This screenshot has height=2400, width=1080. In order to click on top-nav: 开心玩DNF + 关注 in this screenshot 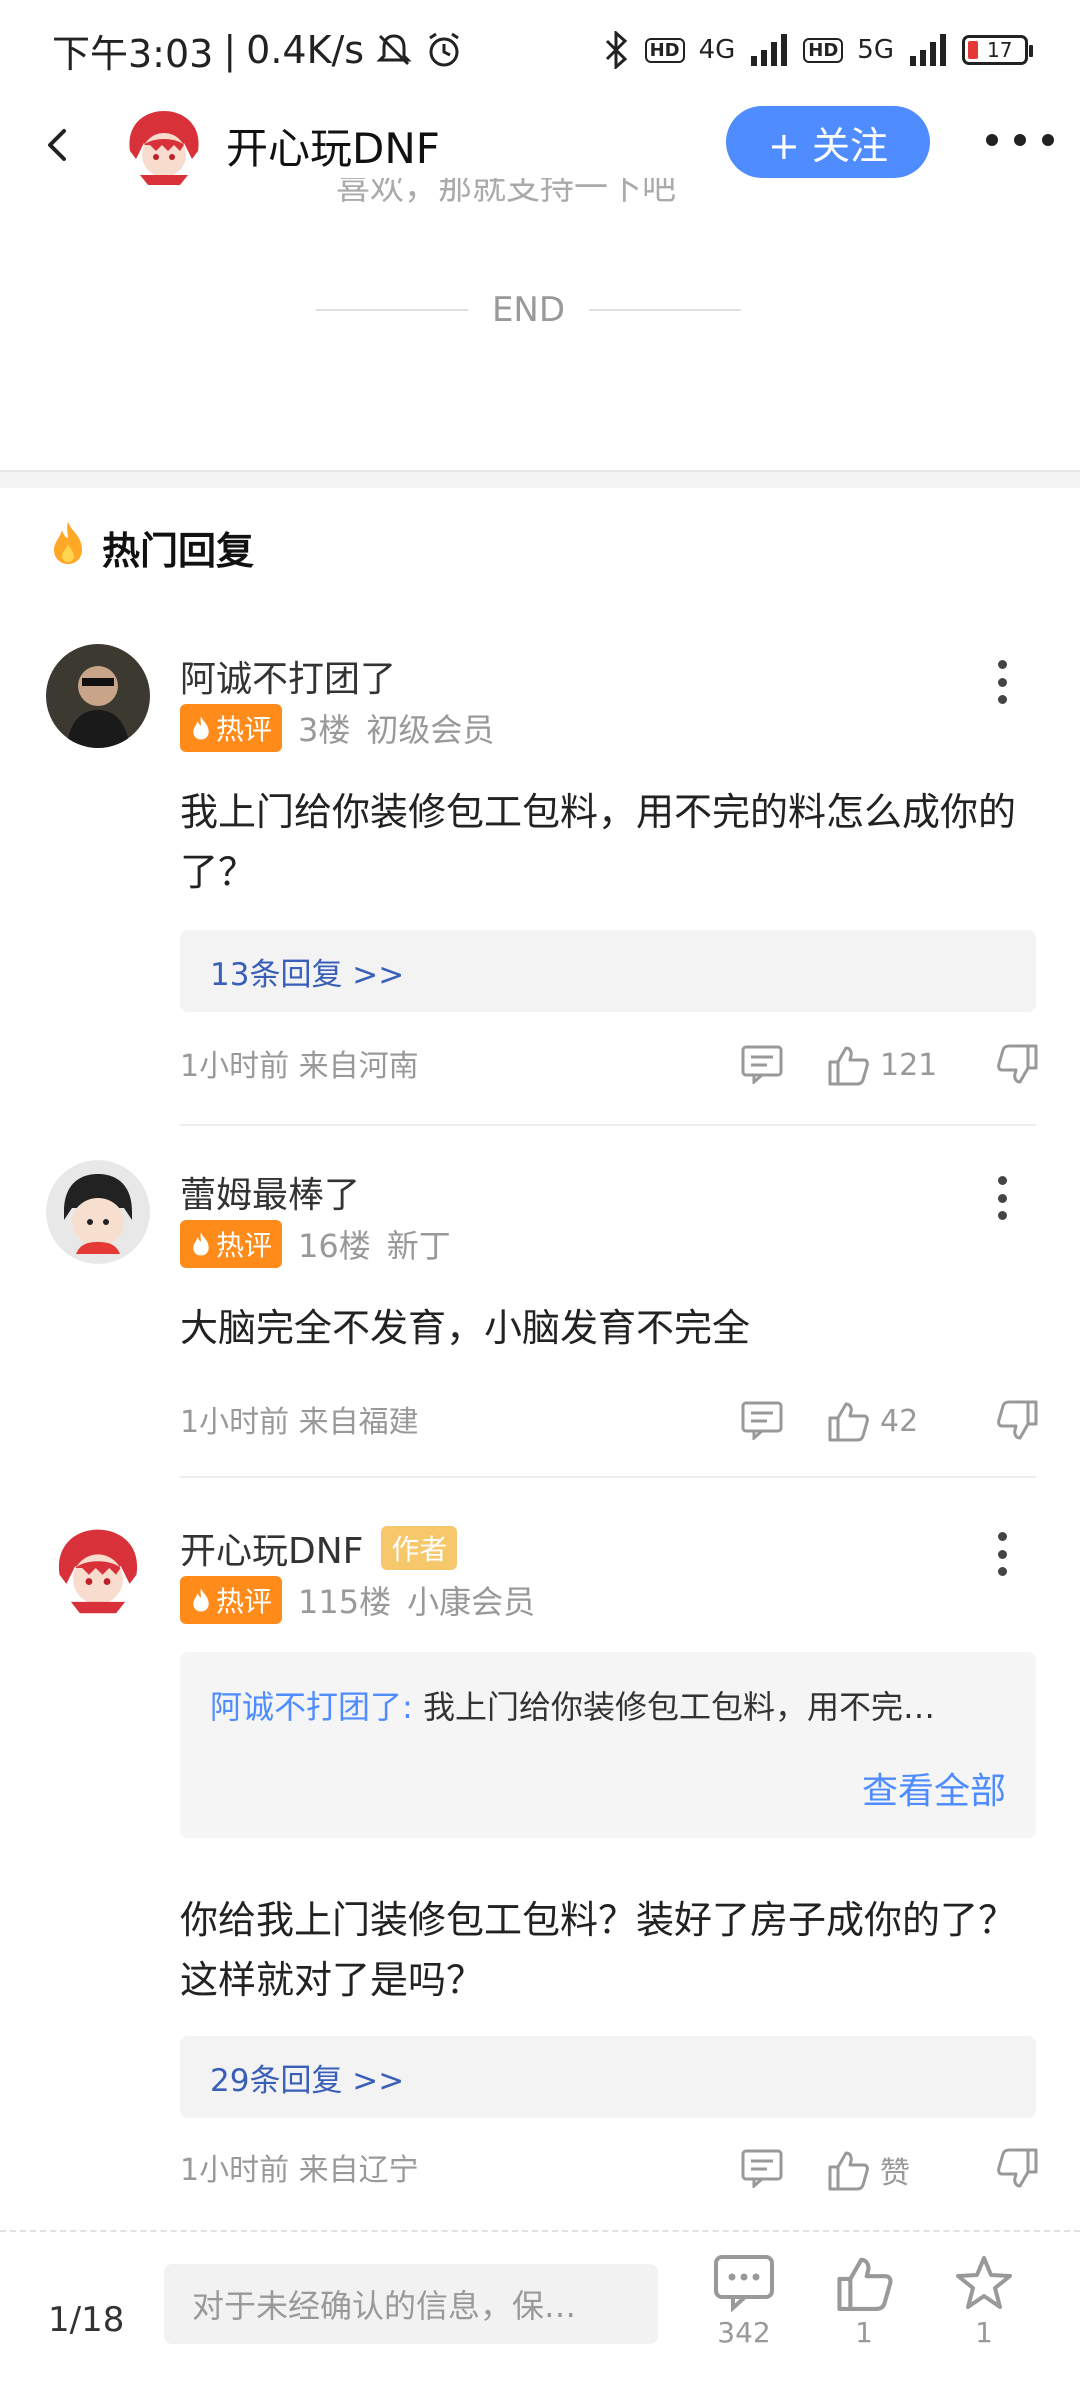, I will do `click(540, 145)`.